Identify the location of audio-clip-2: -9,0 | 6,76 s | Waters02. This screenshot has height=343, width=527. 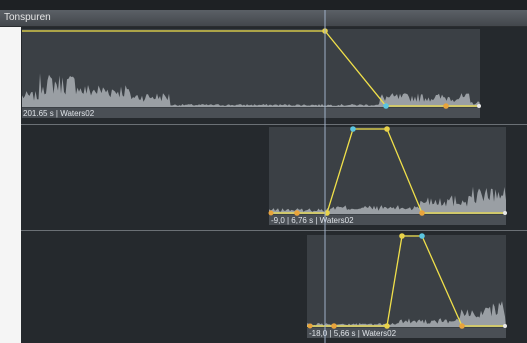
(388, 175).